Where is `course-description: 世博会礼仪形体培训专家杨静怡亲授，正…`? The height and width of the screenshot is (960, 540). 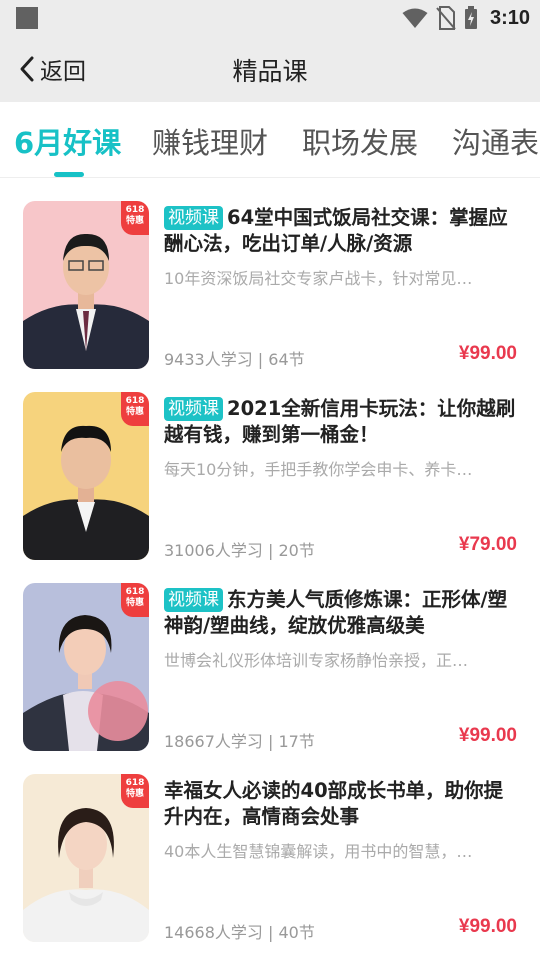 course-description: 世博会礼仪形体培训专家杨静怡亲授，正… is located at coordinates (316, 660).